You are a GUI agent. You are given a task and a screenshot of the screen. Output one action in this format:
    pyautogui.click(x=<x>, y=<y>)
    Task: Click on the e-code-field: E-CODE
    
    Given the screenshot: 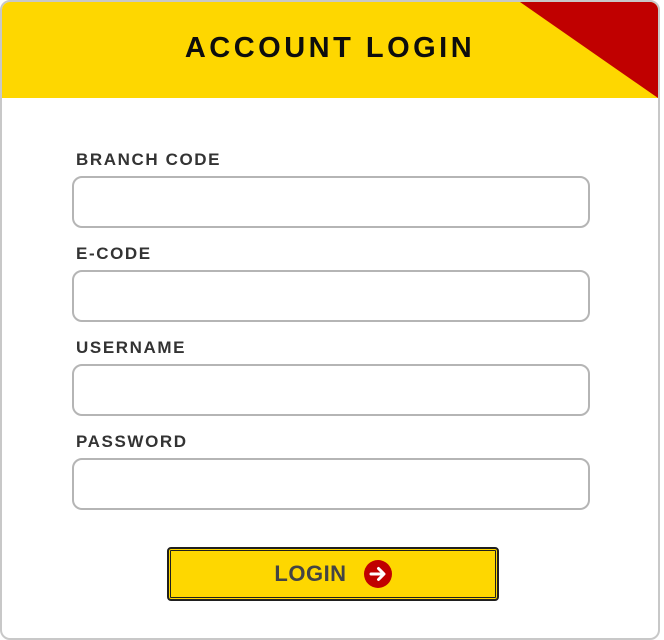 What is the action you would take?
    pyautogui.click(x=332, y=283)
    